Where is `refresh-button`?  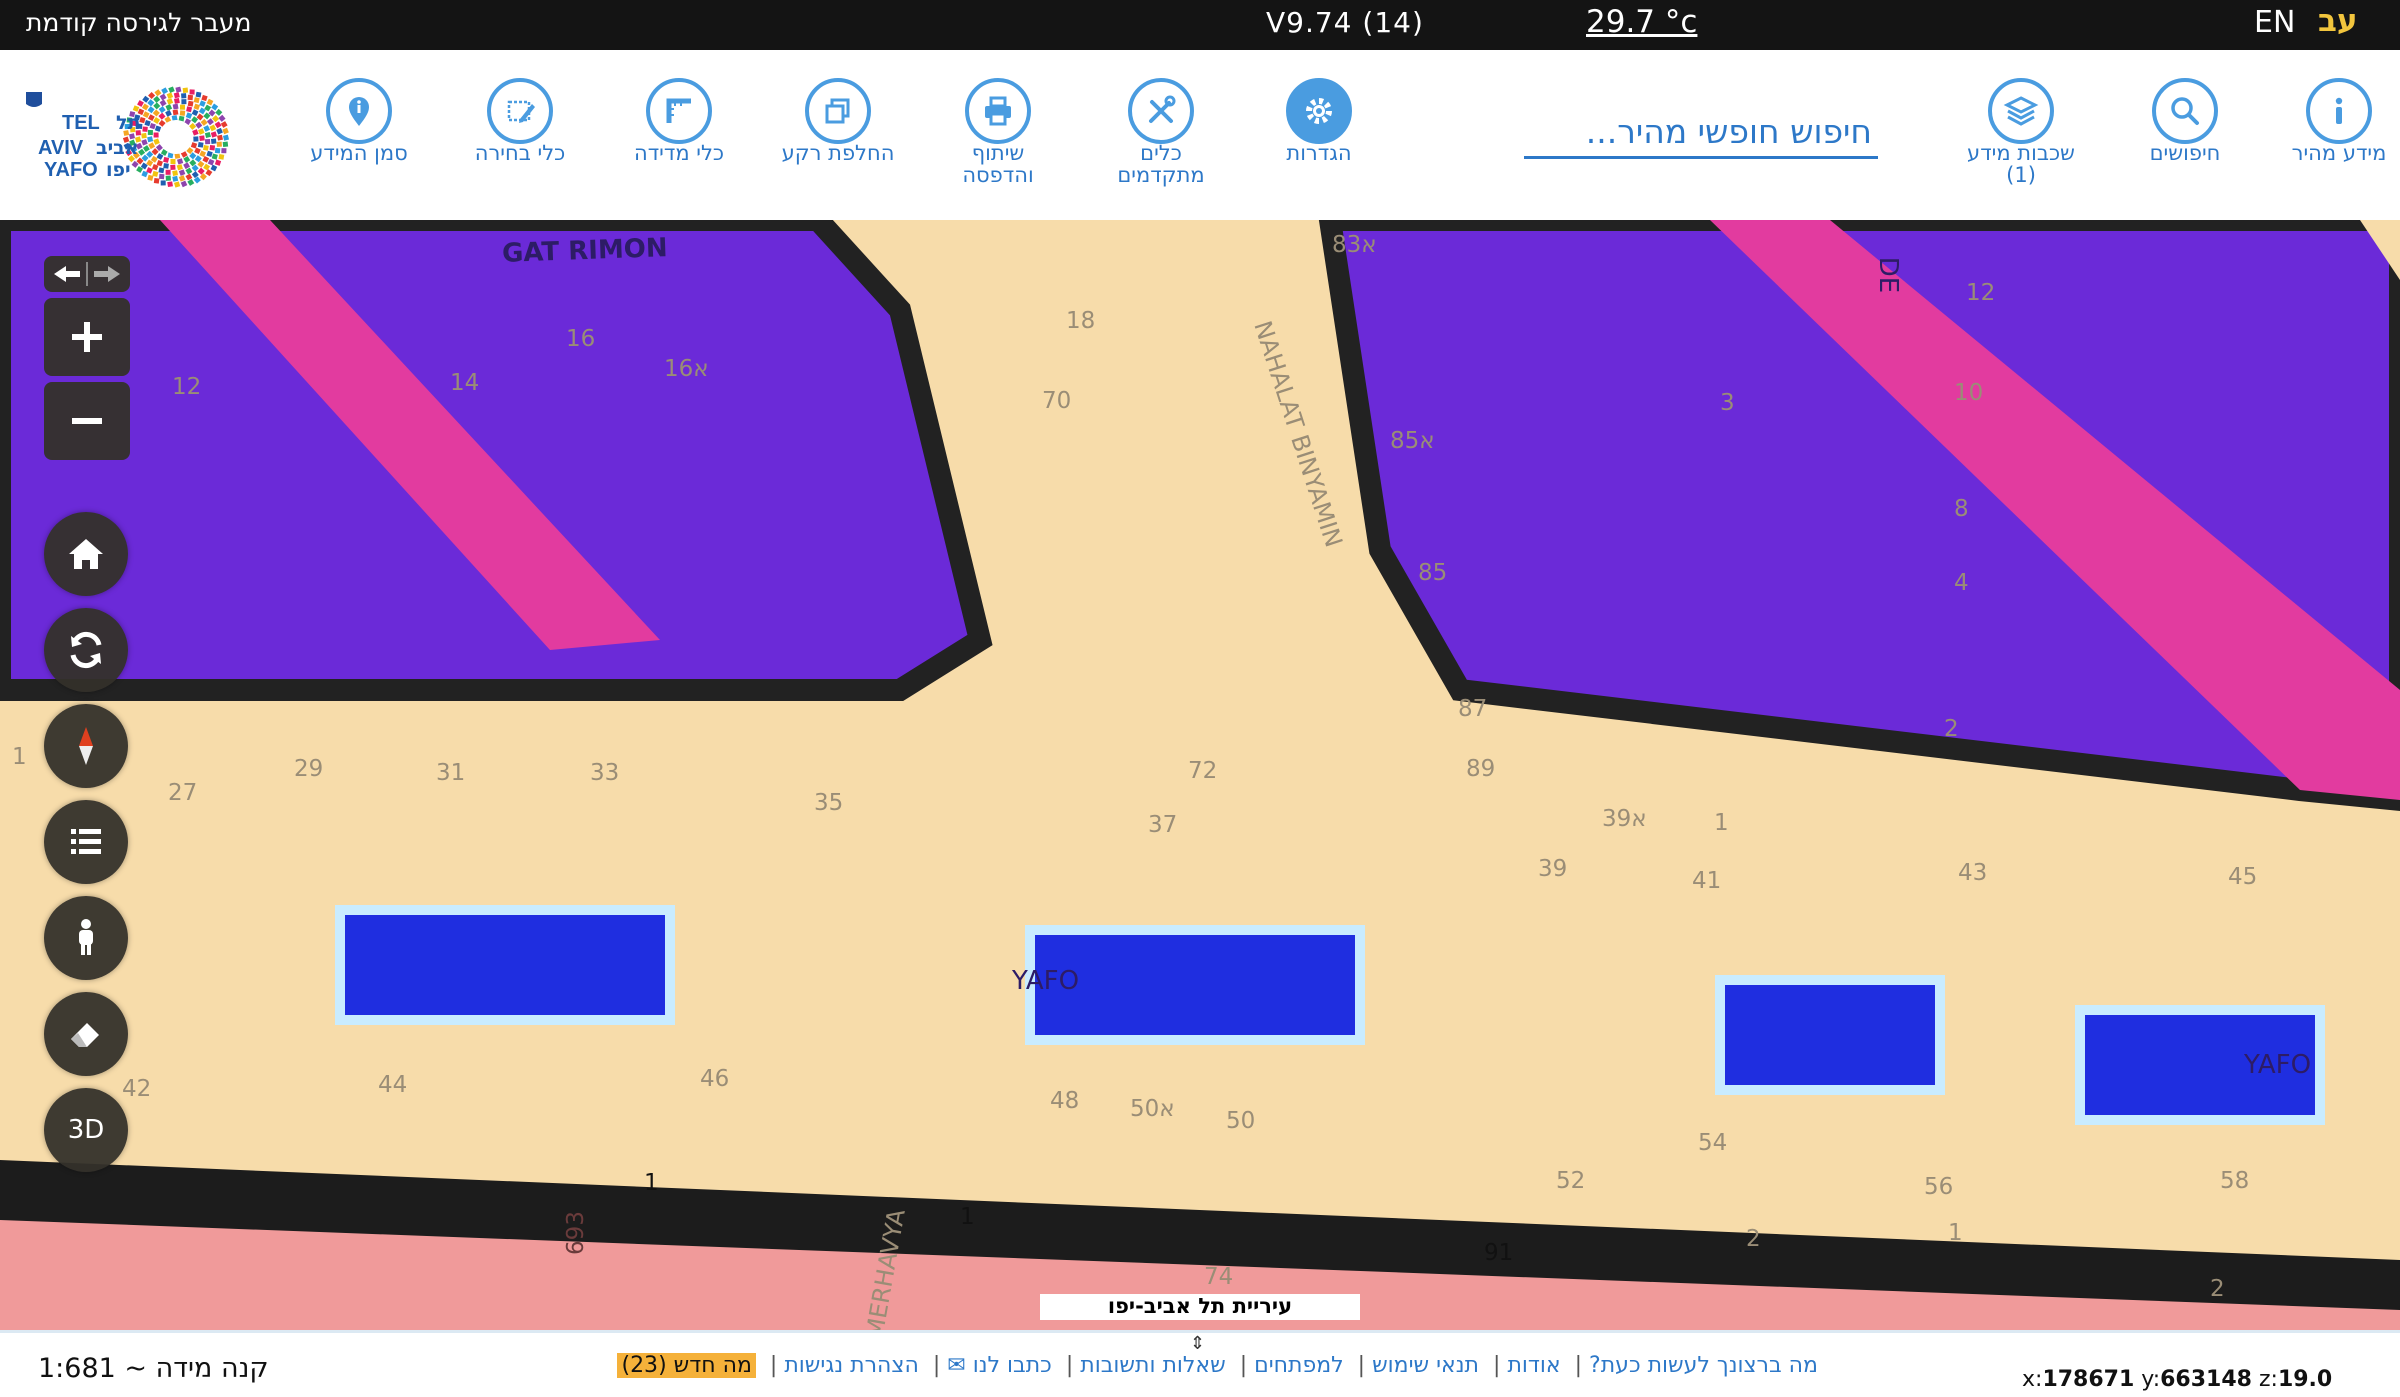
refresh-button is located at coordinates (86, 650).